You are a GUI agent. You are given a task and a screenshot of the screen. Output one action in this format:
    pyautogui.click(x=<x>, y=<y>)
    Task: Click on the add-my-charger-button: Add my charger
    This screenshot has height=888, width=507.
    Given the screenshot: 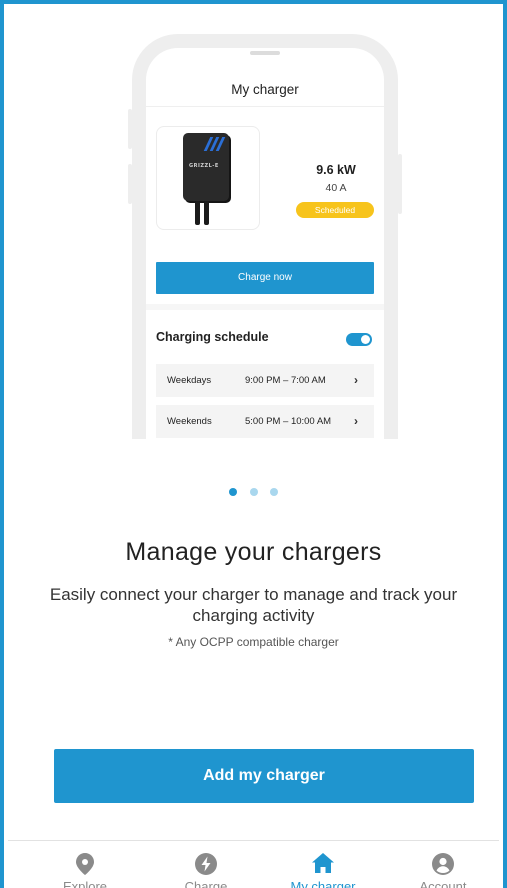 What is the action you would take?
    pyautogui.click(x=264, y=776)
    